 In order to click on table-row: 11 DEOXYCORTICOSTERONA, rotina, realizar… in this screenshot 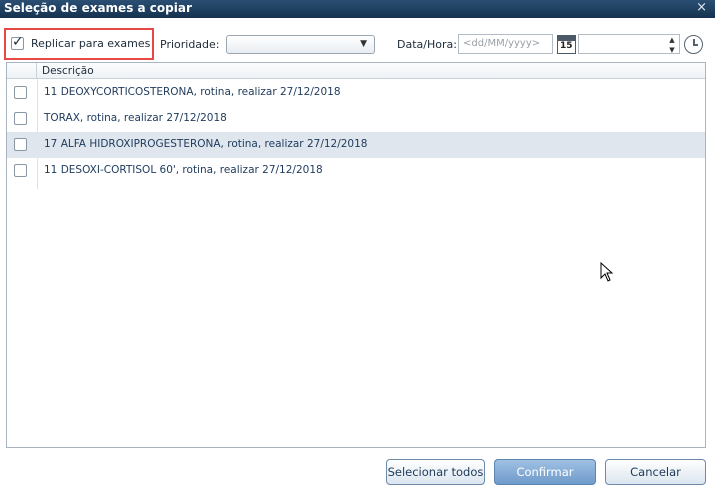, I will do `click(356, 93)`.